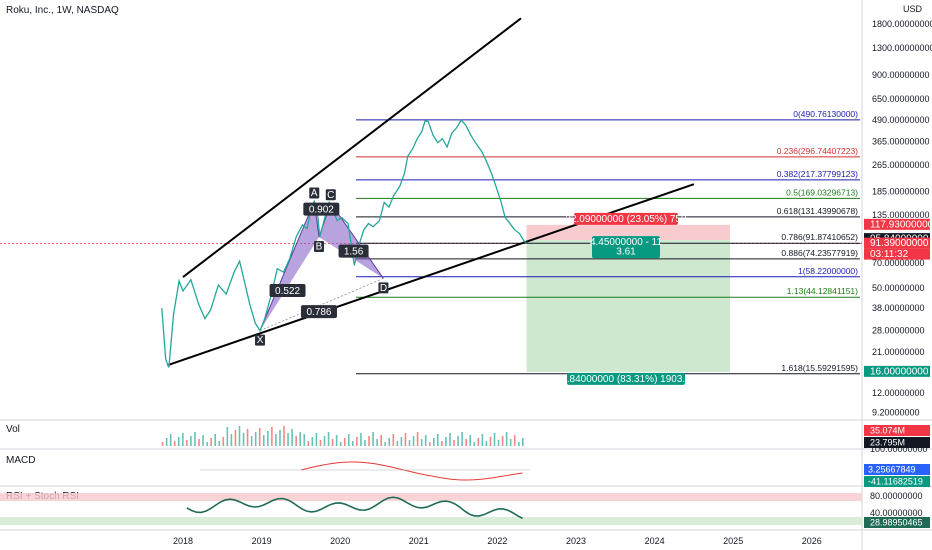 The image size is (932, 550). I want to click on rsi-overbought-band, so click(431, 497).